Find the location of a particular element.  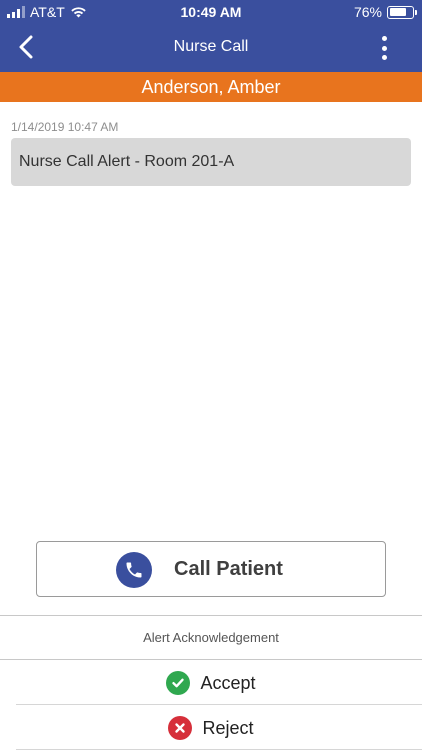

accept-label: Accept is located at coordinates (228, 682).